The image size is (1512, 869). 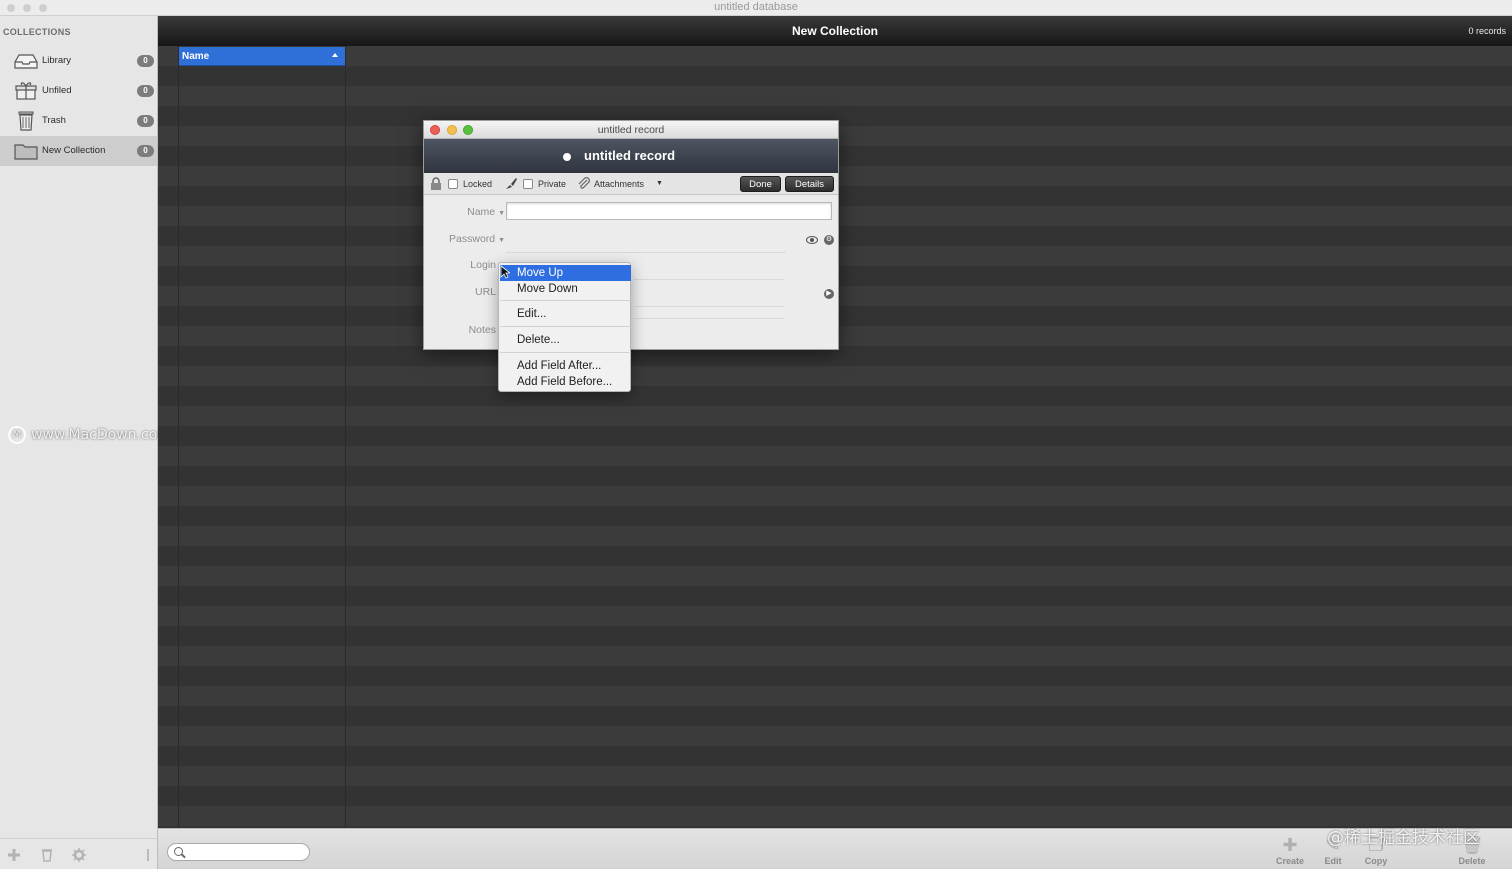 I want to click on menu-item-move-down: Move Down, so click(x=565, y=289).